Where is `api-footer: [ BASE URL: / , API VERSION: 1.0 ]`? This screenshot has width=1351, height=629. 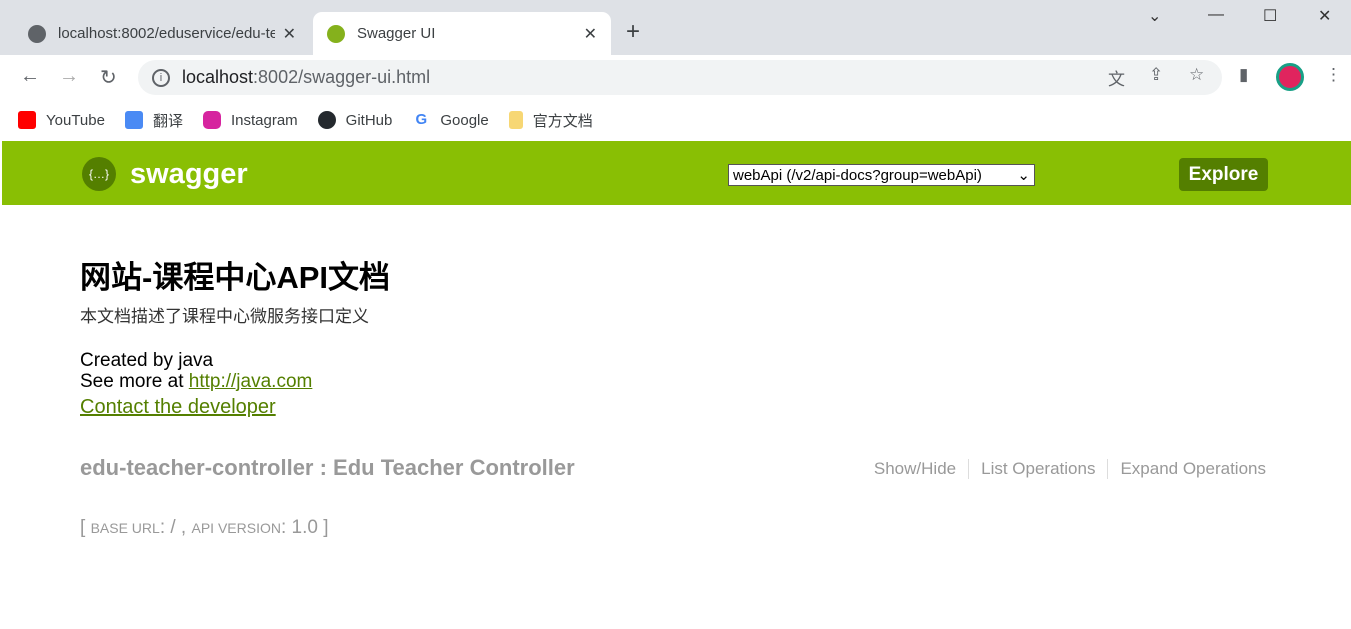 api-footer: [ BASE URL: / , API VERSION: 1.0 ] is located at coordinates (204, 528).